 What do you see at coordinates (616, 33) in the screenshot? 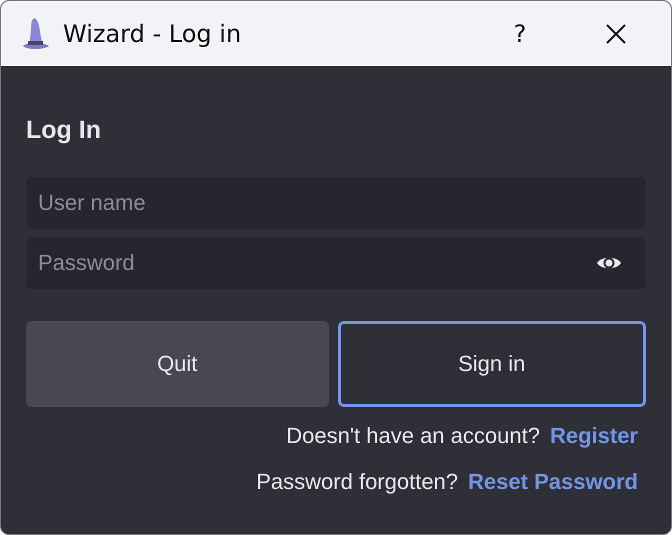
I see `close-icon` at bounding box center [616, 33].